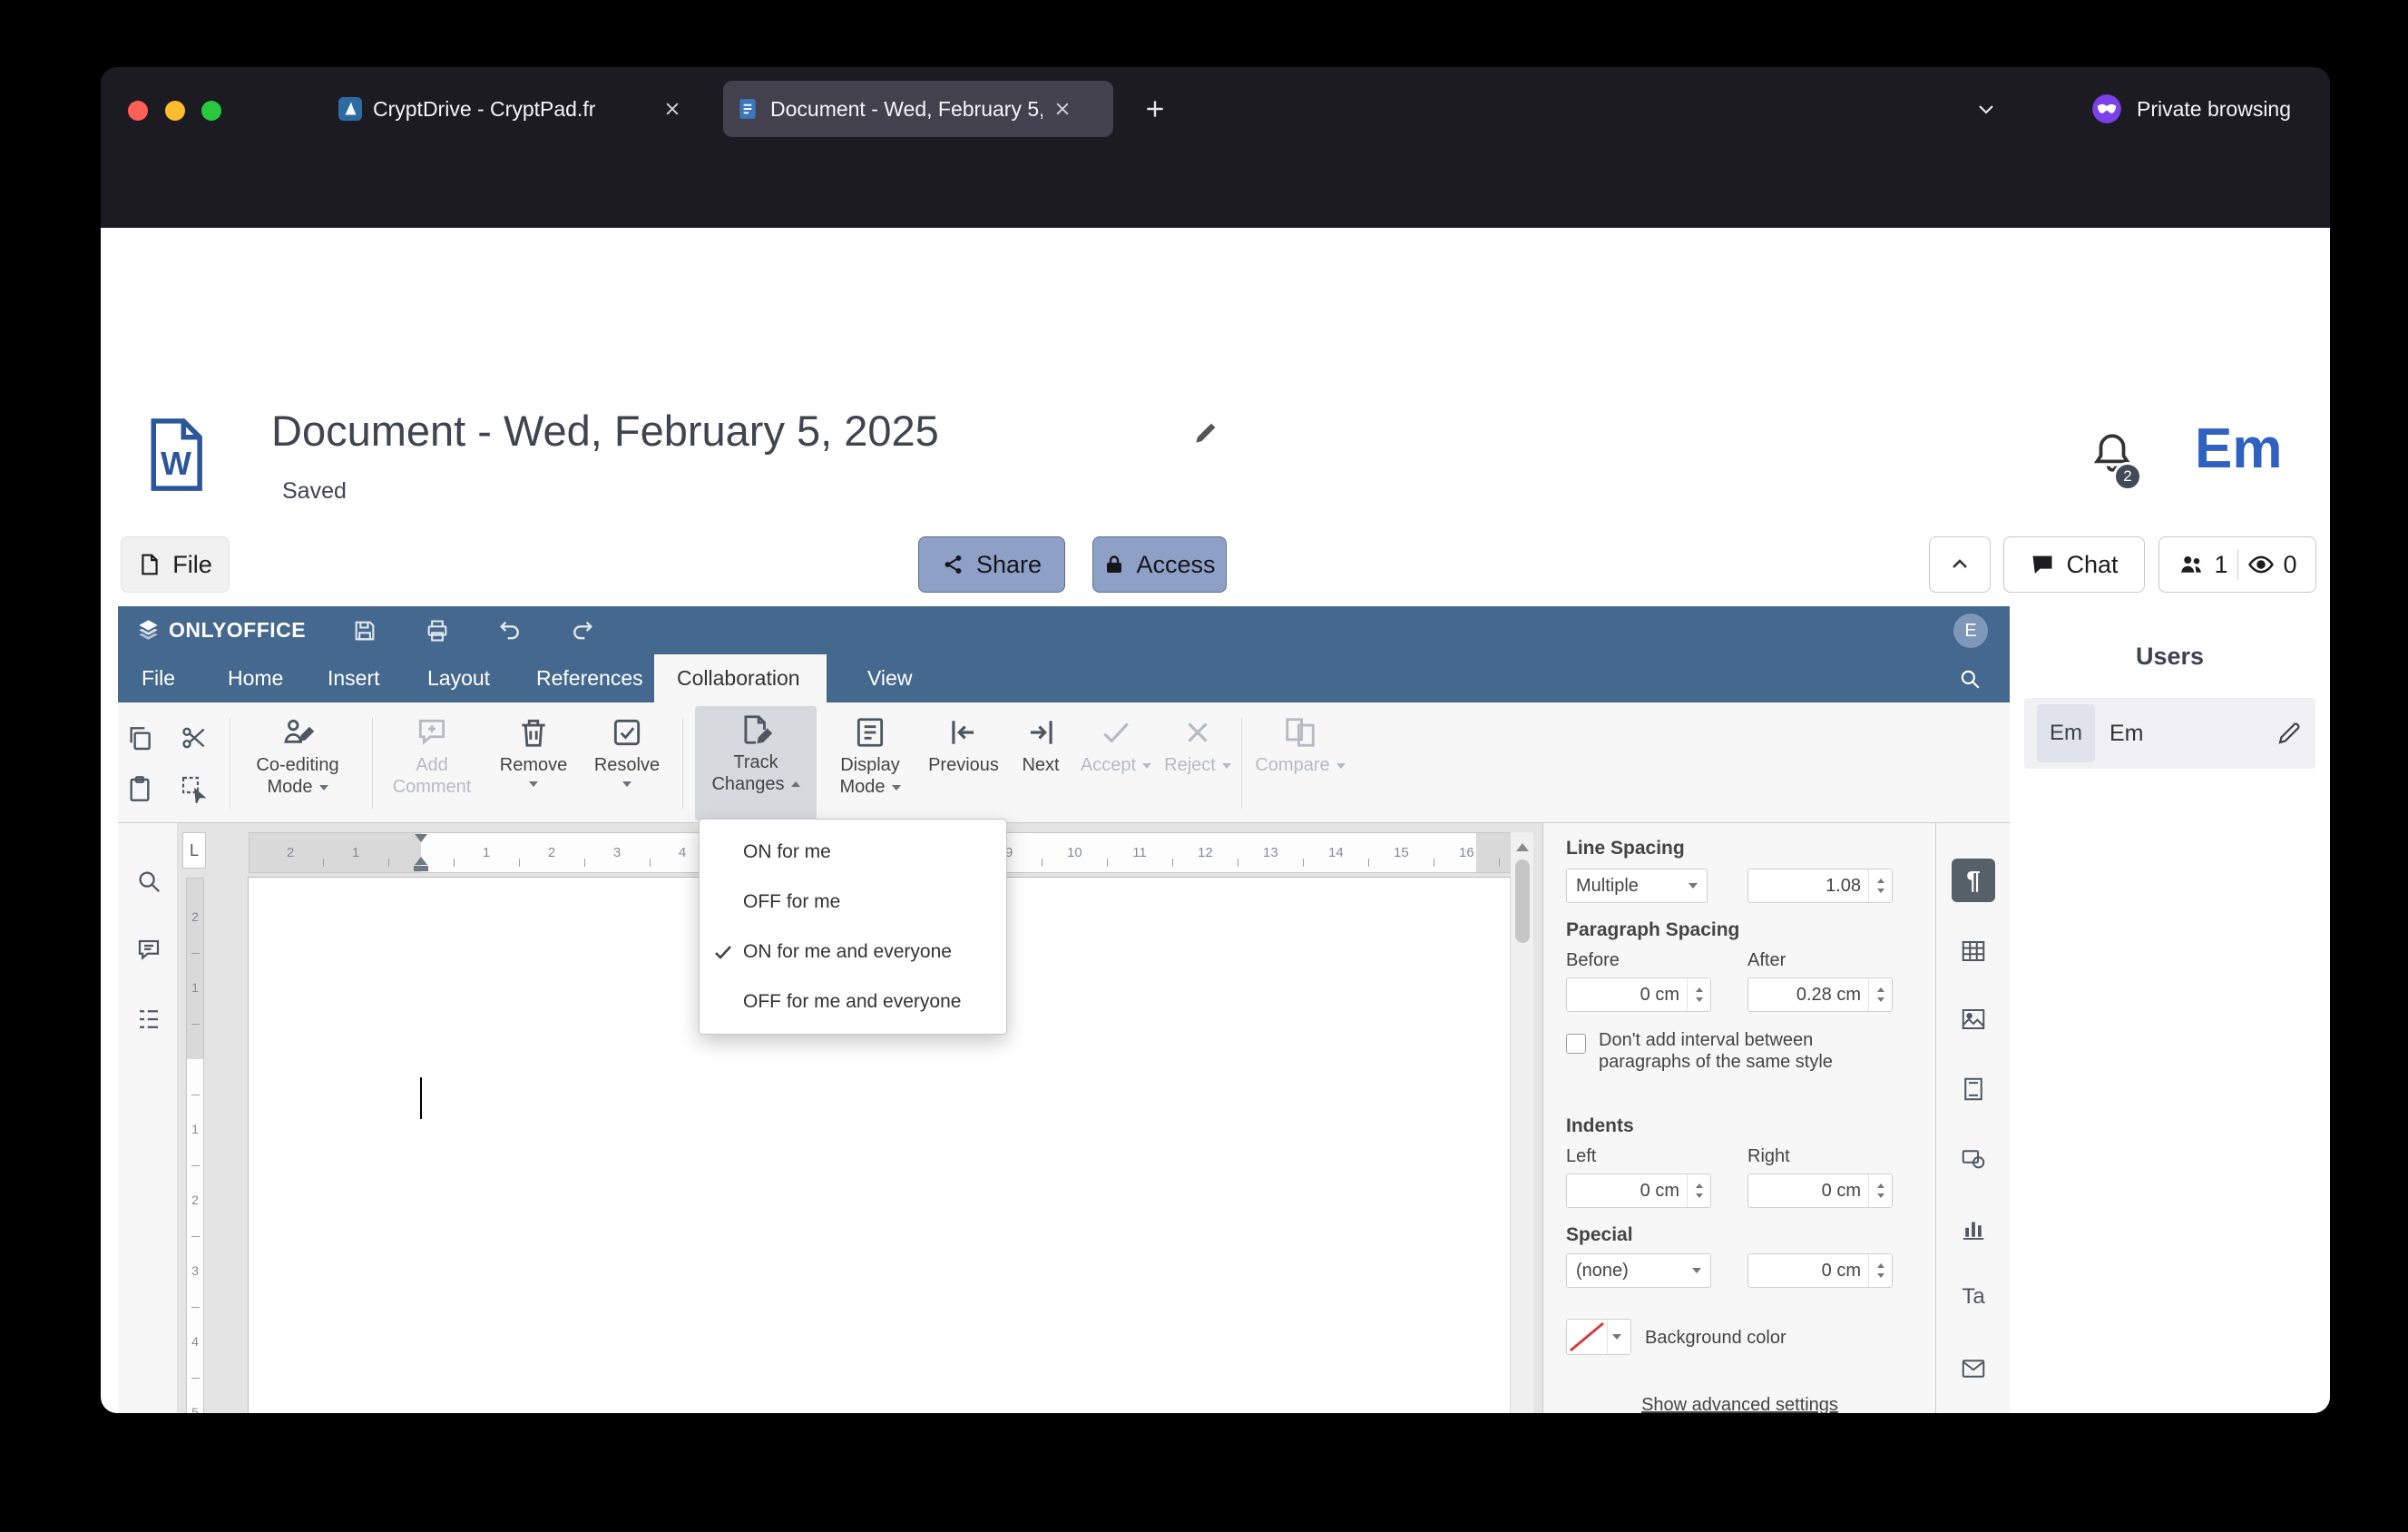  Describe the element at coordinates (853, 1001) in the screenshot. I see `menu-item-off-for-everyone: OFF for me and everyone` at that location.